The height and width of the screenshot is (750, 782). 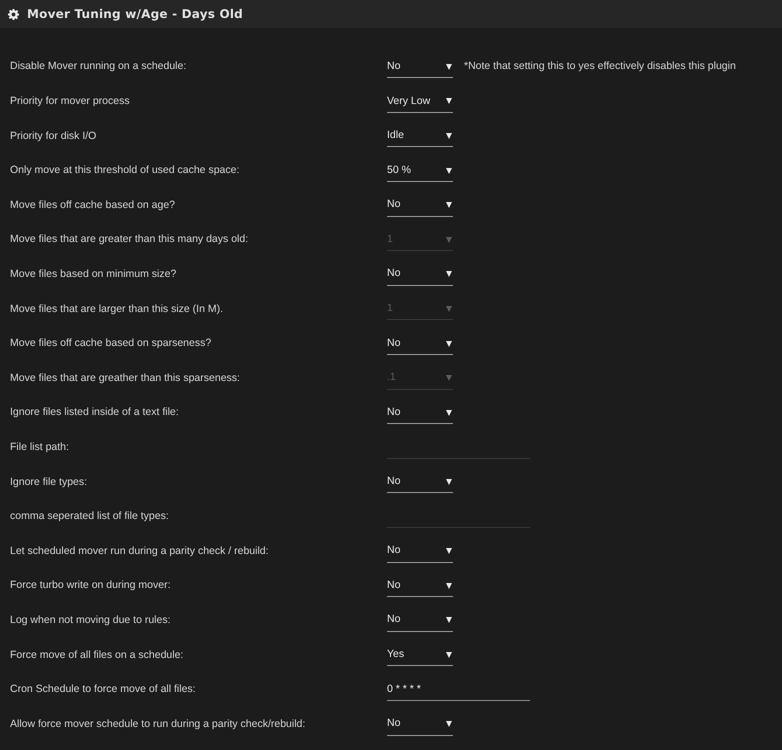 I want to click on setting-label: Disable Mover running on a schedule:, so click(x=98, y=66).